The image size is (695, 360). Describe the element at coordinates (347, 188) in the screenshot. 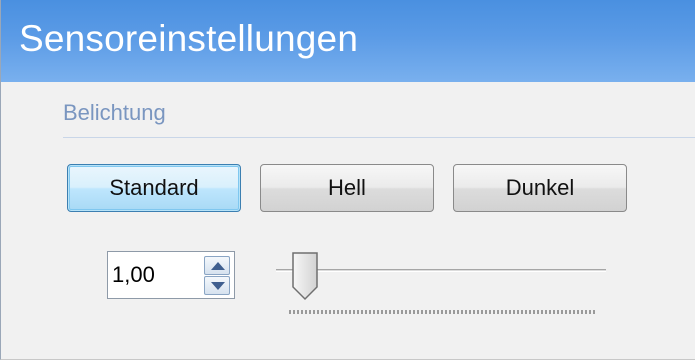

I see `bright-button: Hell` at that location.